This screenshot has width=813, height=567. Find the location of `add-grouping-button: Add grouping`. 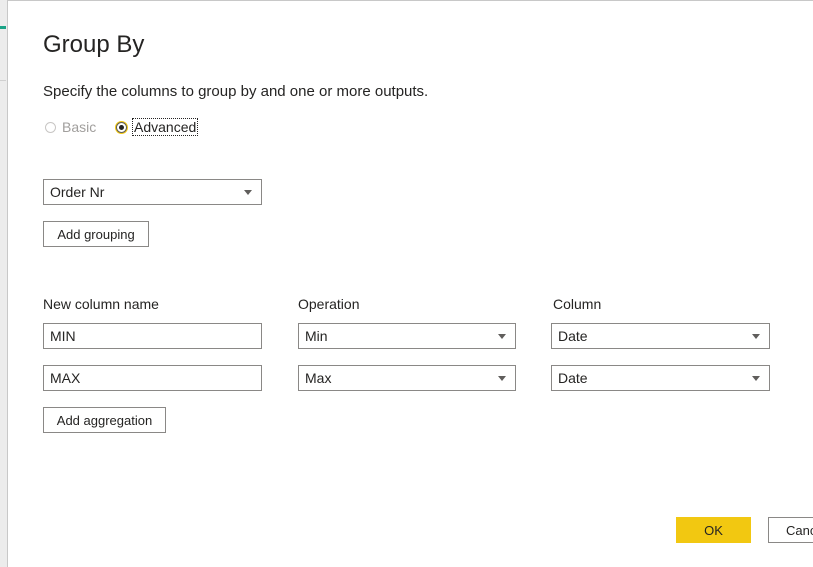

add-grouping-button: Add grouping is located at coordinates (96, 234).